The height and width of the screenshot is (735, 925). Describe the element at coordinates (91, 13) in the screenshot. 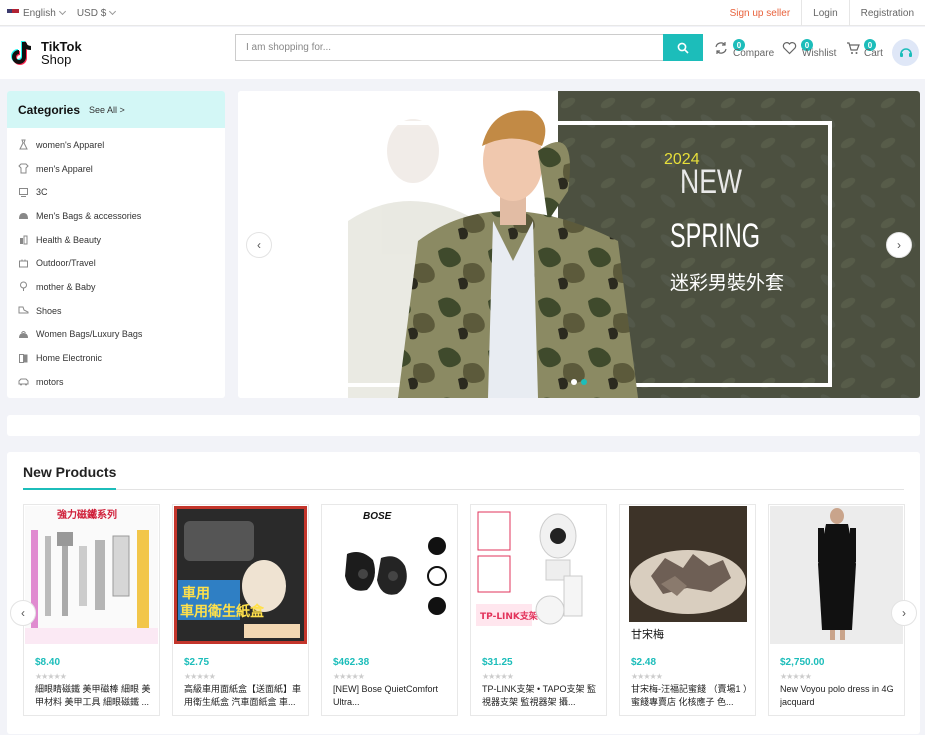

I see `currency-label: USD $` at that location.